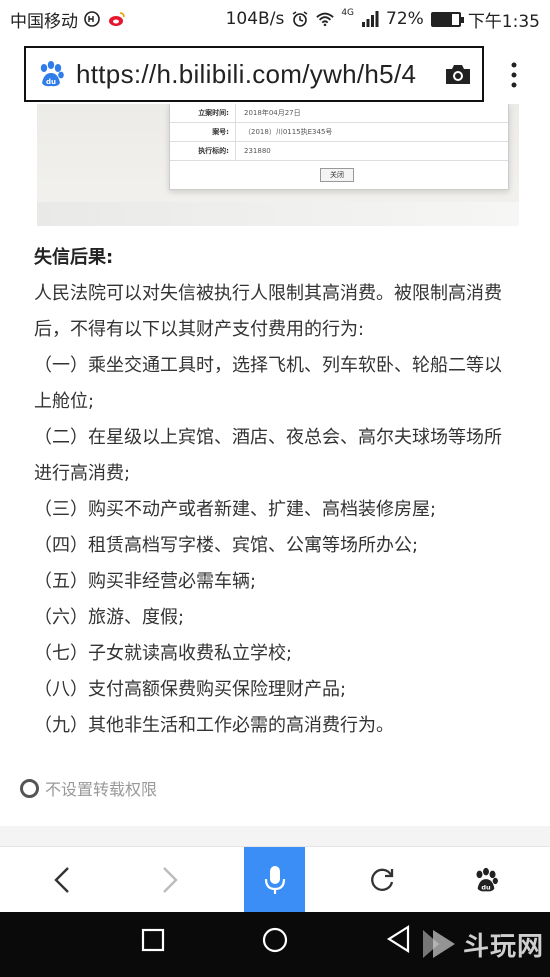 The image size is (550, 977). Describe the element at coordinates (257, 74) in the screenshot. I see `url-text: https://h.bilibili.com/ywh/h5/4` at that location.